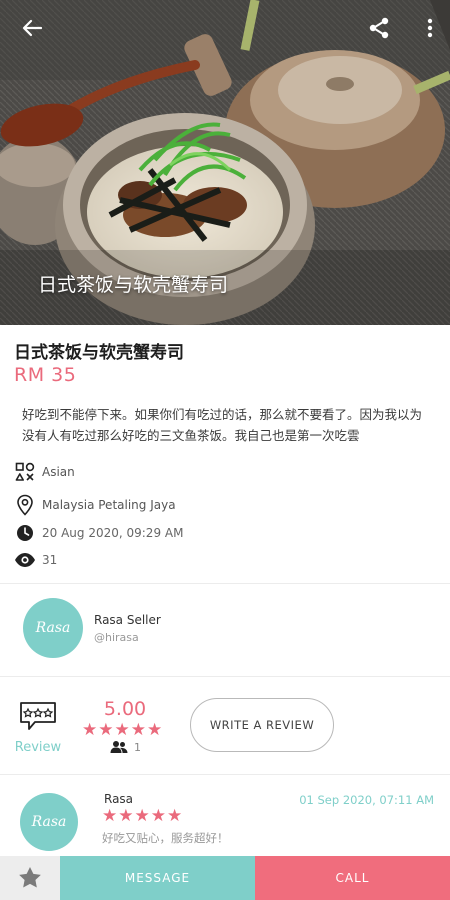 Image resolution: width=450 pixels, height=900 pixels. I want to click on favorite-button, so click(30, 878).